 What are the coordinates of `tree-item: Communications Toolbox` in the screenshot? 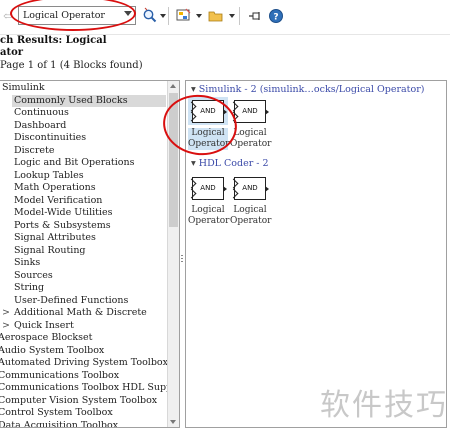 It's located at (59, 376).